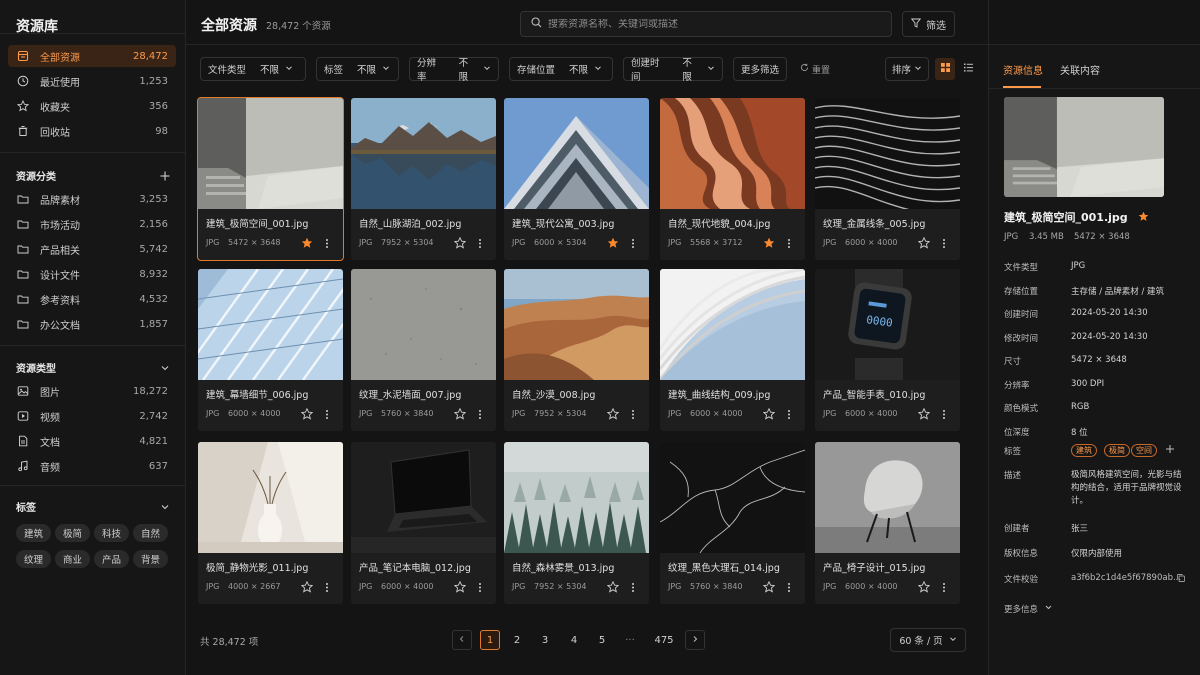 Image resolution: width=1200 pixels, height=675 pixels. What do you see at coordinates (664, 640) in the screenshot?
I see `page-button: 475` at bounding box center [664, 640].